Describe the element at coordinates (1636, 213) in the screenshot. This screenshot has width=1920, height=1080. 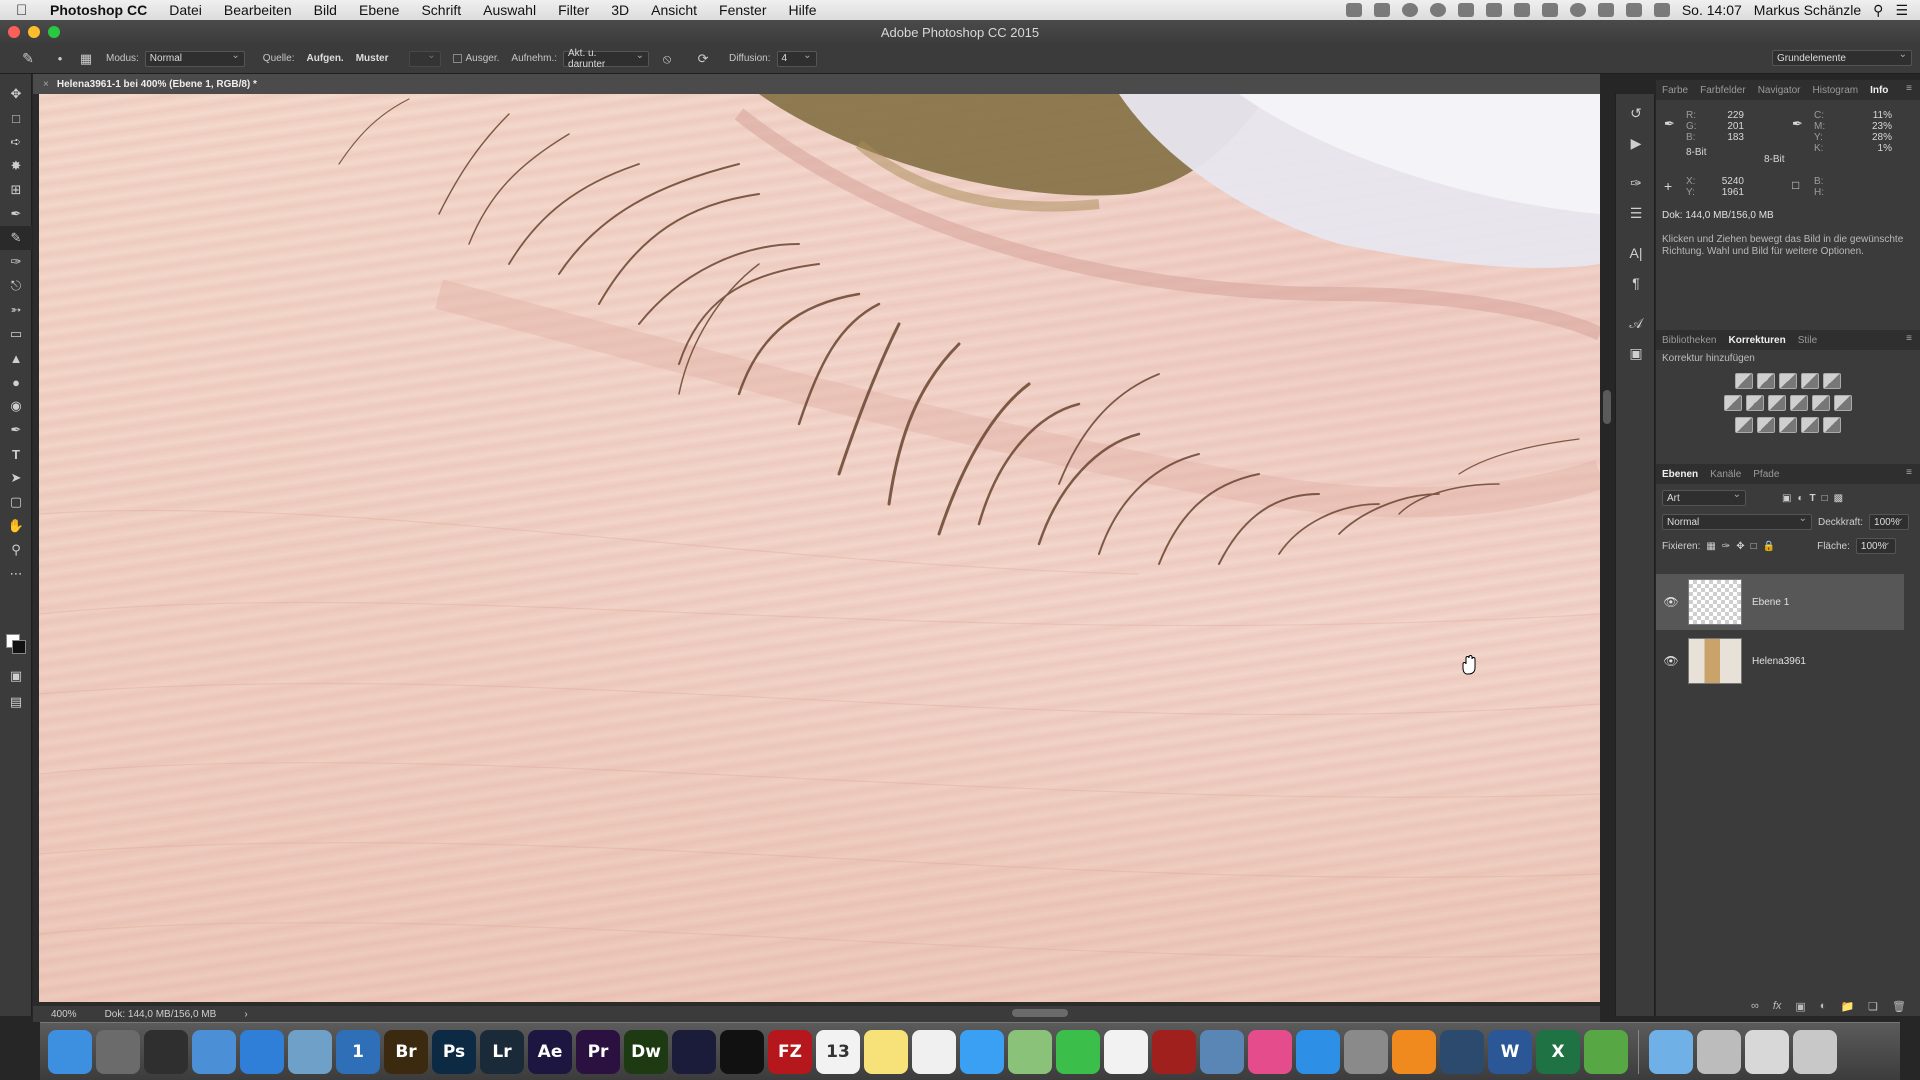
I see `properties-panel-icon: ☰` at that location.